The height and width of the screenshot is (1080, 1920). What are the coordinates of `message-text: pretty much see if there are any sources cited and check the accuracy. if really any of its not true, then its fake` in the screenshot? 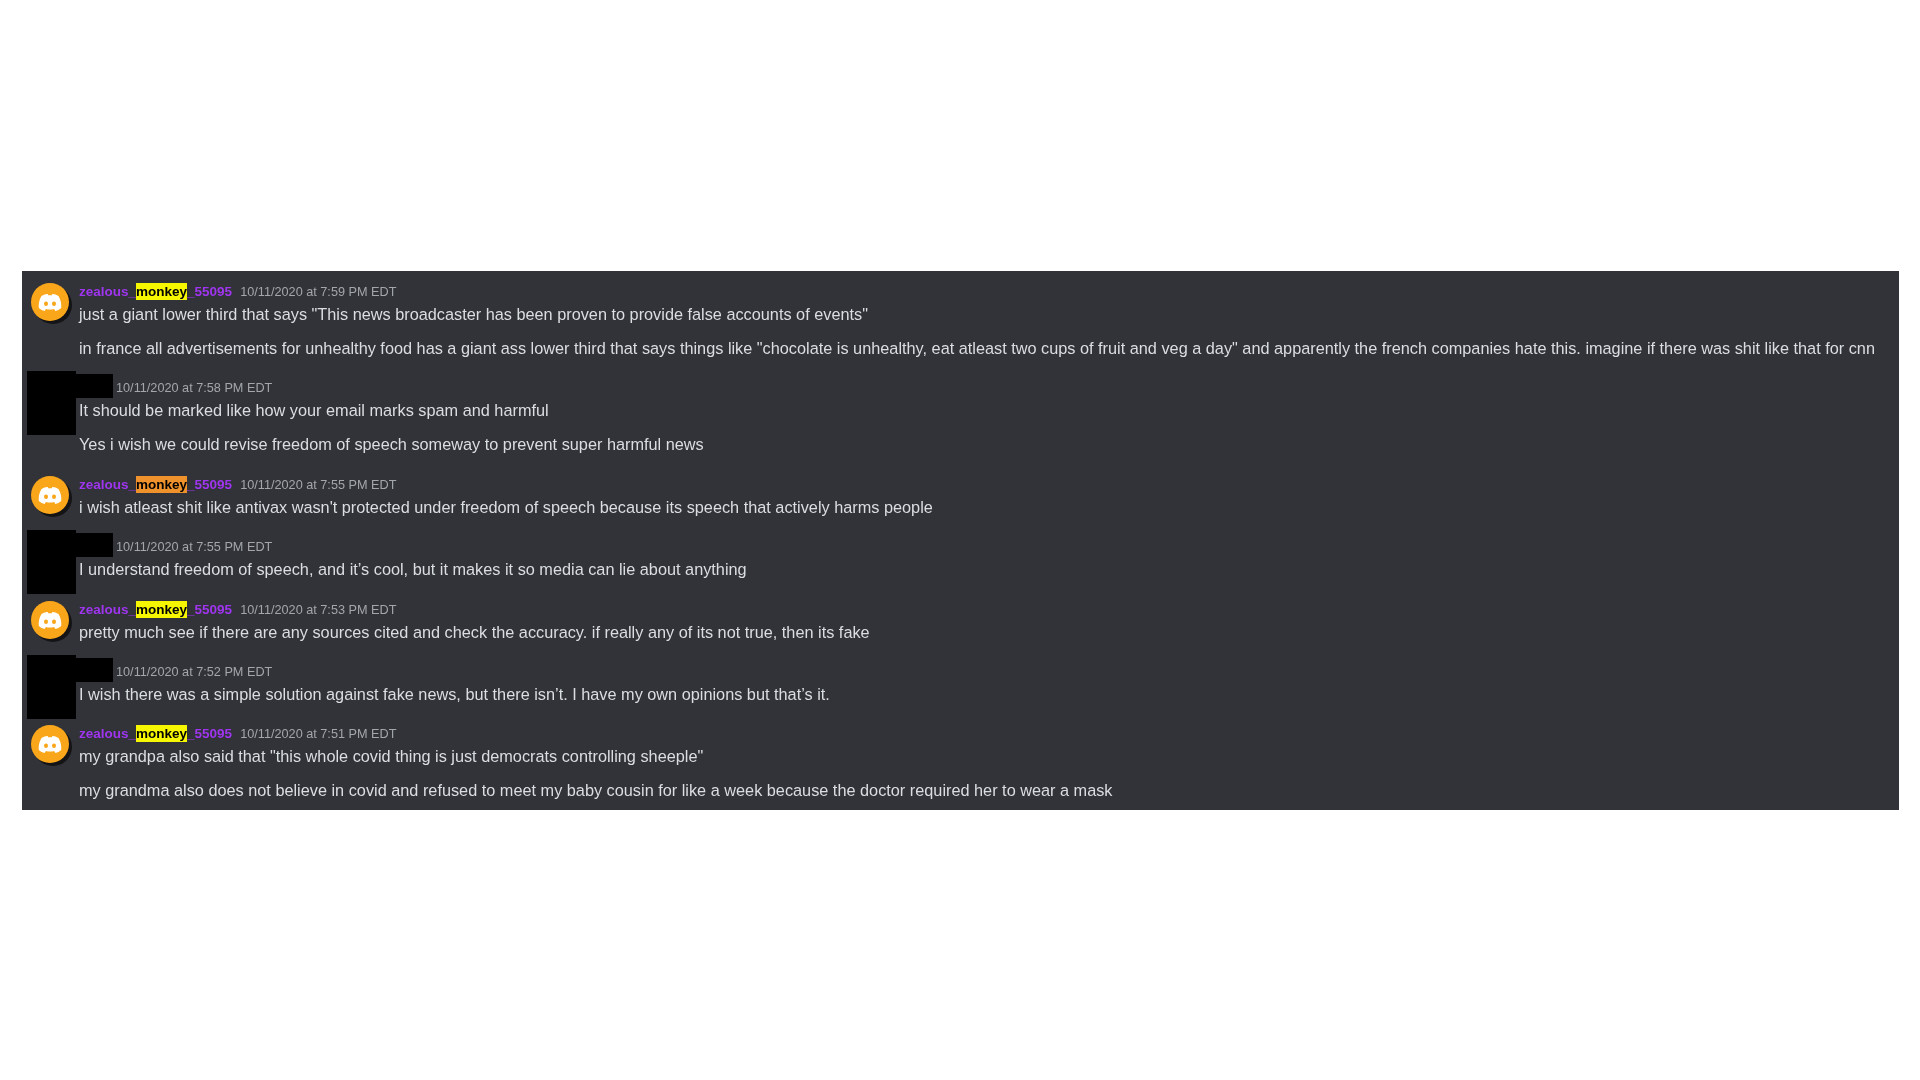 It's located at (474, 632).